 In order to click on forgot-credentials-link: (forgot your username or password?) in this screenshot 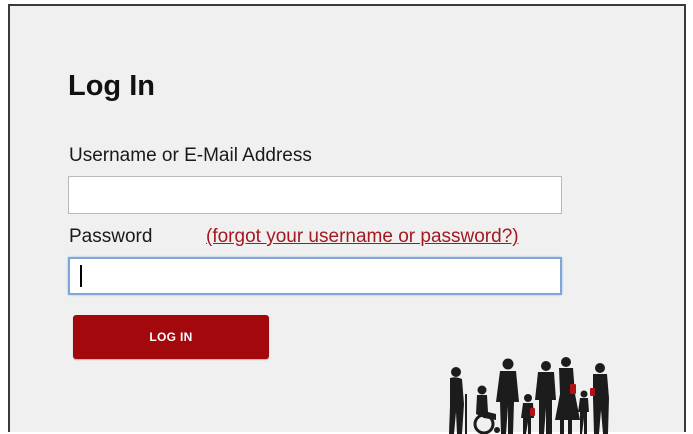, I will do `click(362, 237)`.